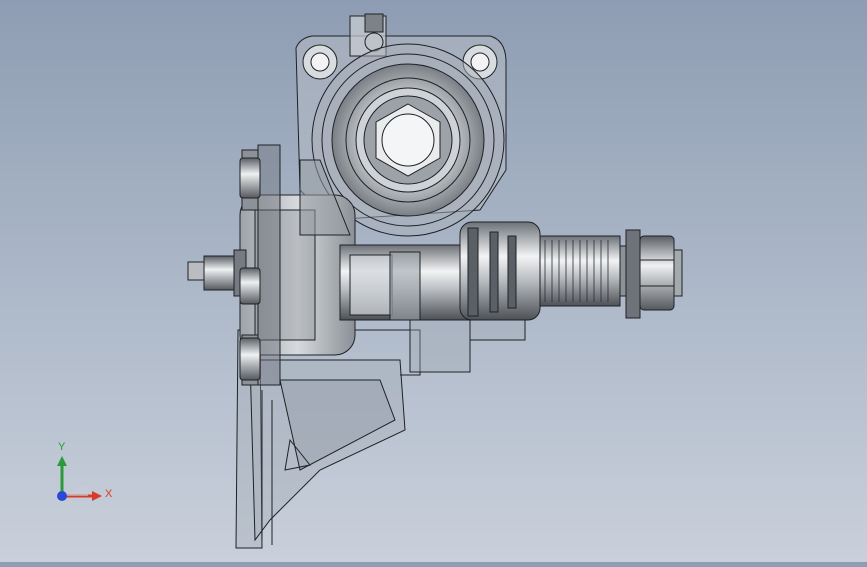 The height and width of the screenshot is (567, 867). I want to click on axis-triad: Y X, so click(83, 474).